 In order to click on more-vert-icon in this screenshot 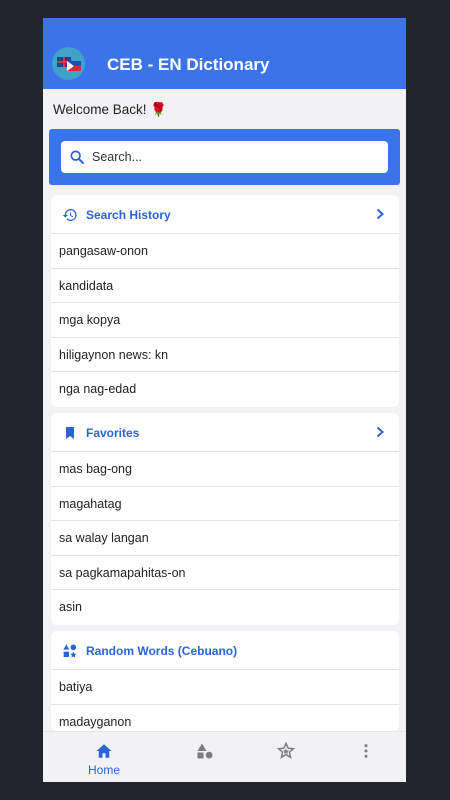, I will do `click(366, 751)`.